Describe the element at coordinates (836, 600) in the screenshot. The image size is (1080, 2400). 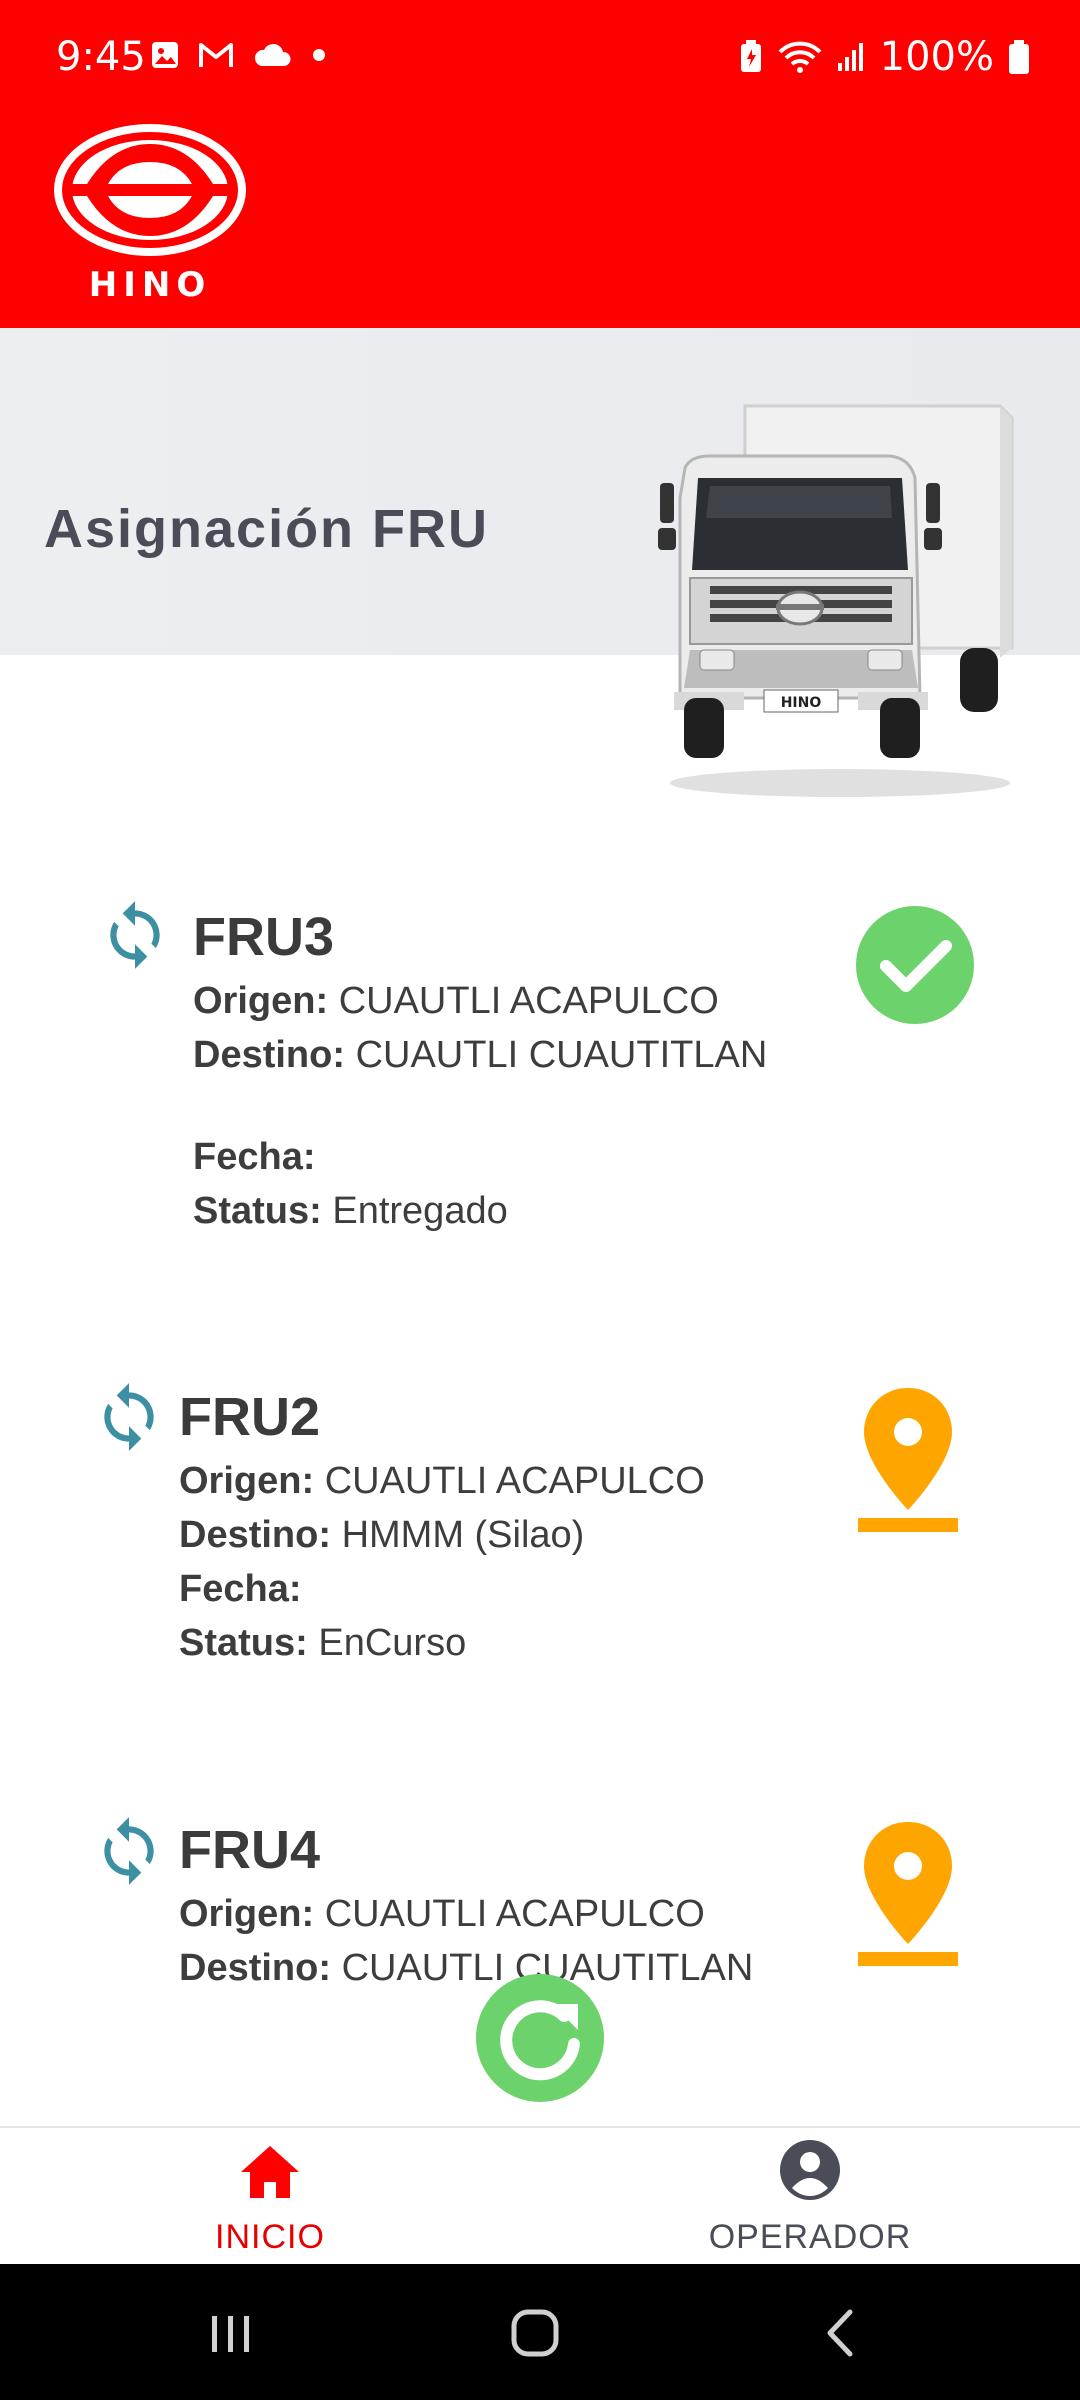
I see `truck-image: HINO` at that location.